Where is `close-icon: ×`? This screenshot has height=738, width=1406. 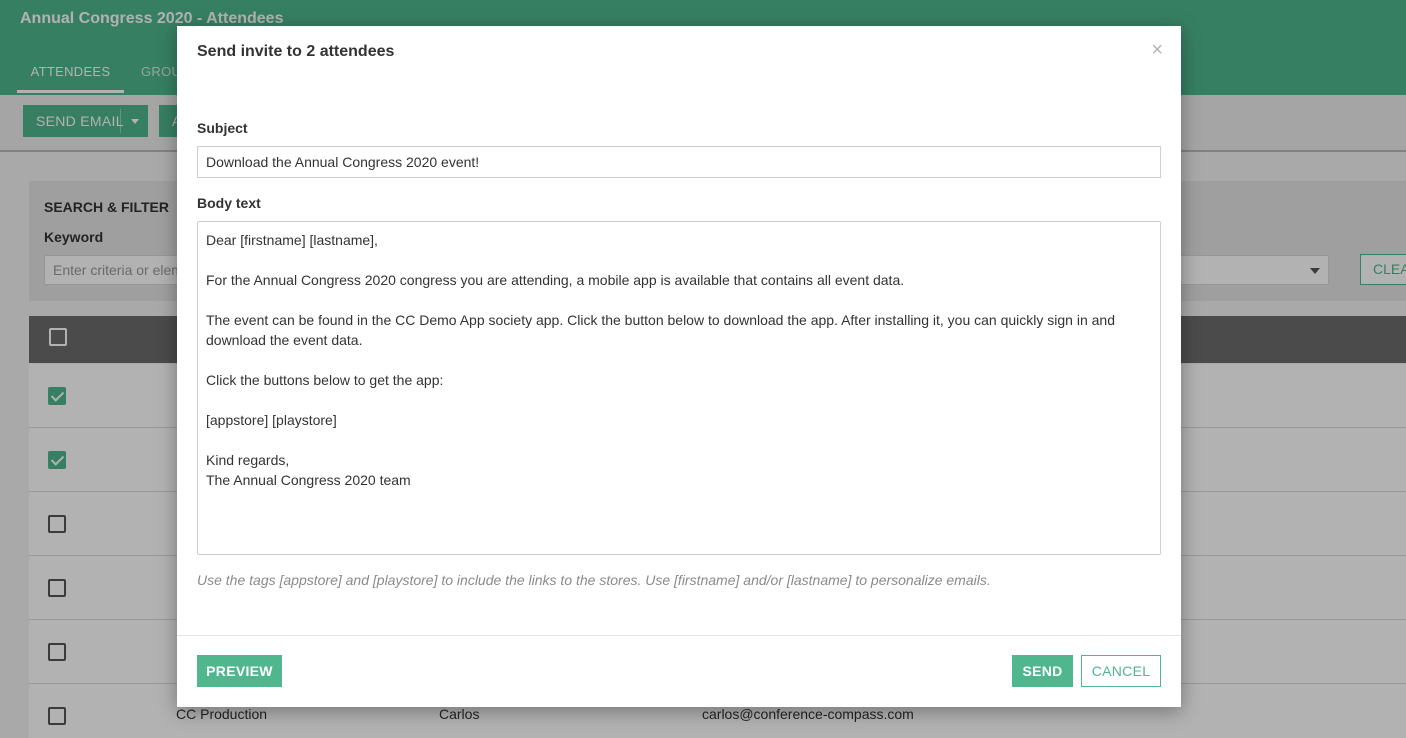
close-icon: × is located at coordinates (1157, 50).